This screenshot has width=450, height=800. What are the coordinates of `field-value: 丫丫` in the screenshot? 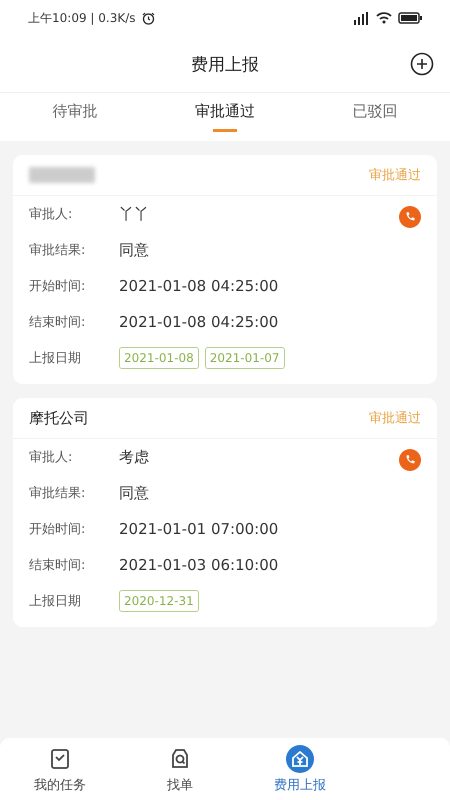 It's located at (134, 214).